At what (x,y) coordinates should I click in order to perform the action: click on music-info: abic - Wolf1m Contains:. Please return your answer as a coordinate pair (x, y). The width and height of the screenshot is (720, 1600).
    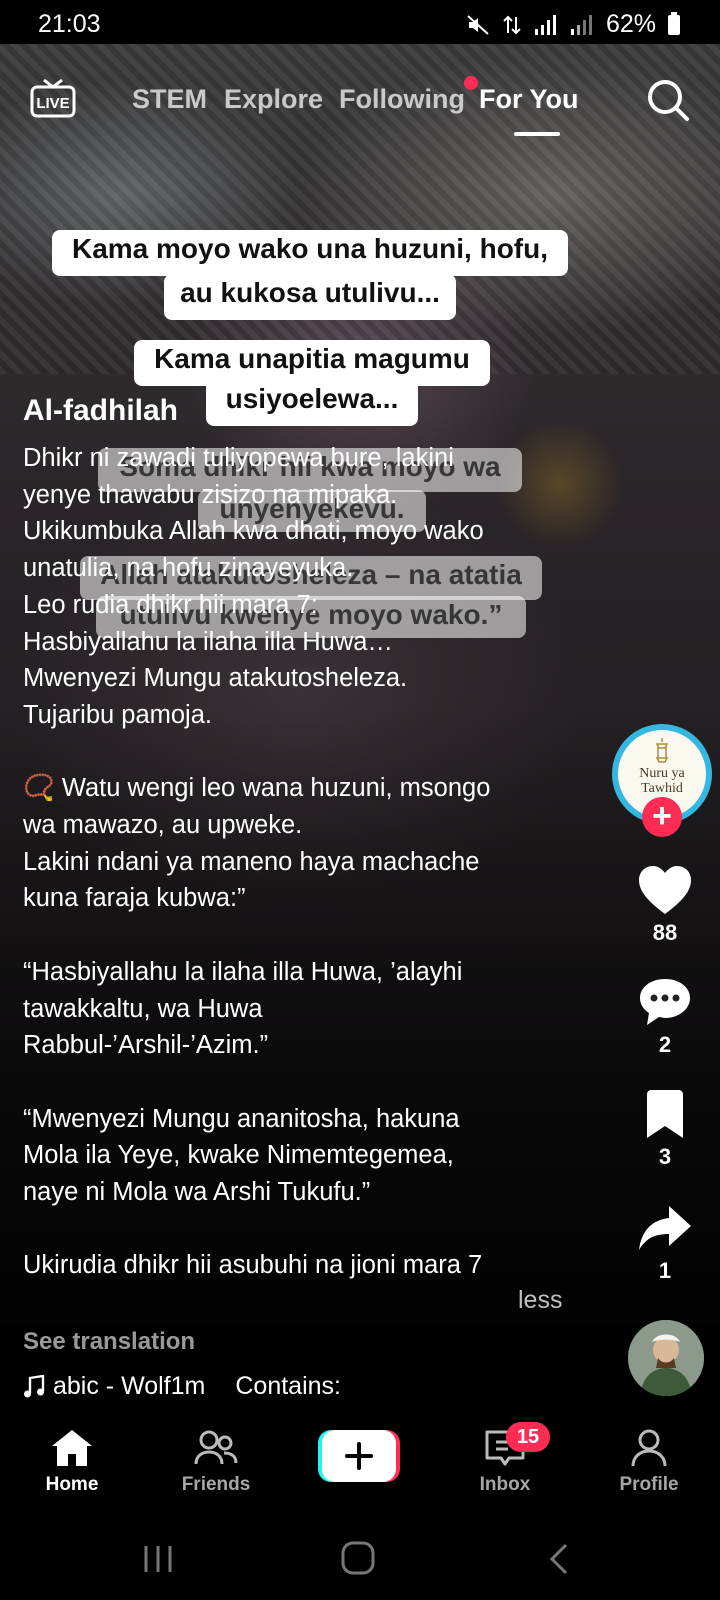
    Looking at the image, I should click on (182, 1386).